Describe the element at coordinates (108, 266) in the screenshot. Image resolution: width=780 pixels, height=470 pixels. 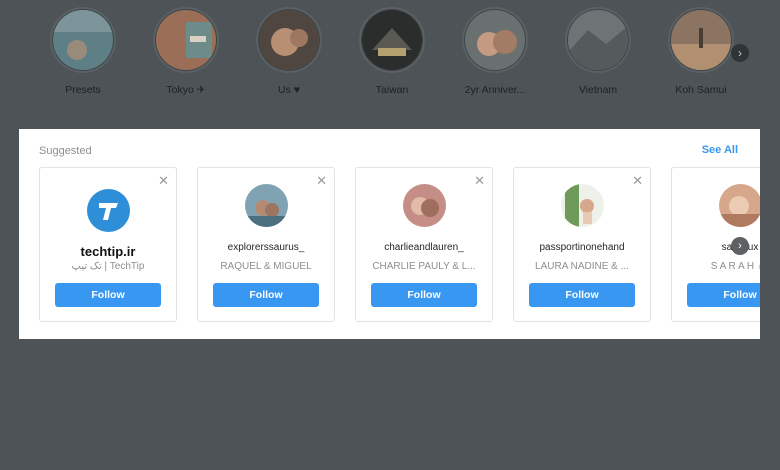
I see `suggestion-fullname: تک تیپ | TechTip` at that location.